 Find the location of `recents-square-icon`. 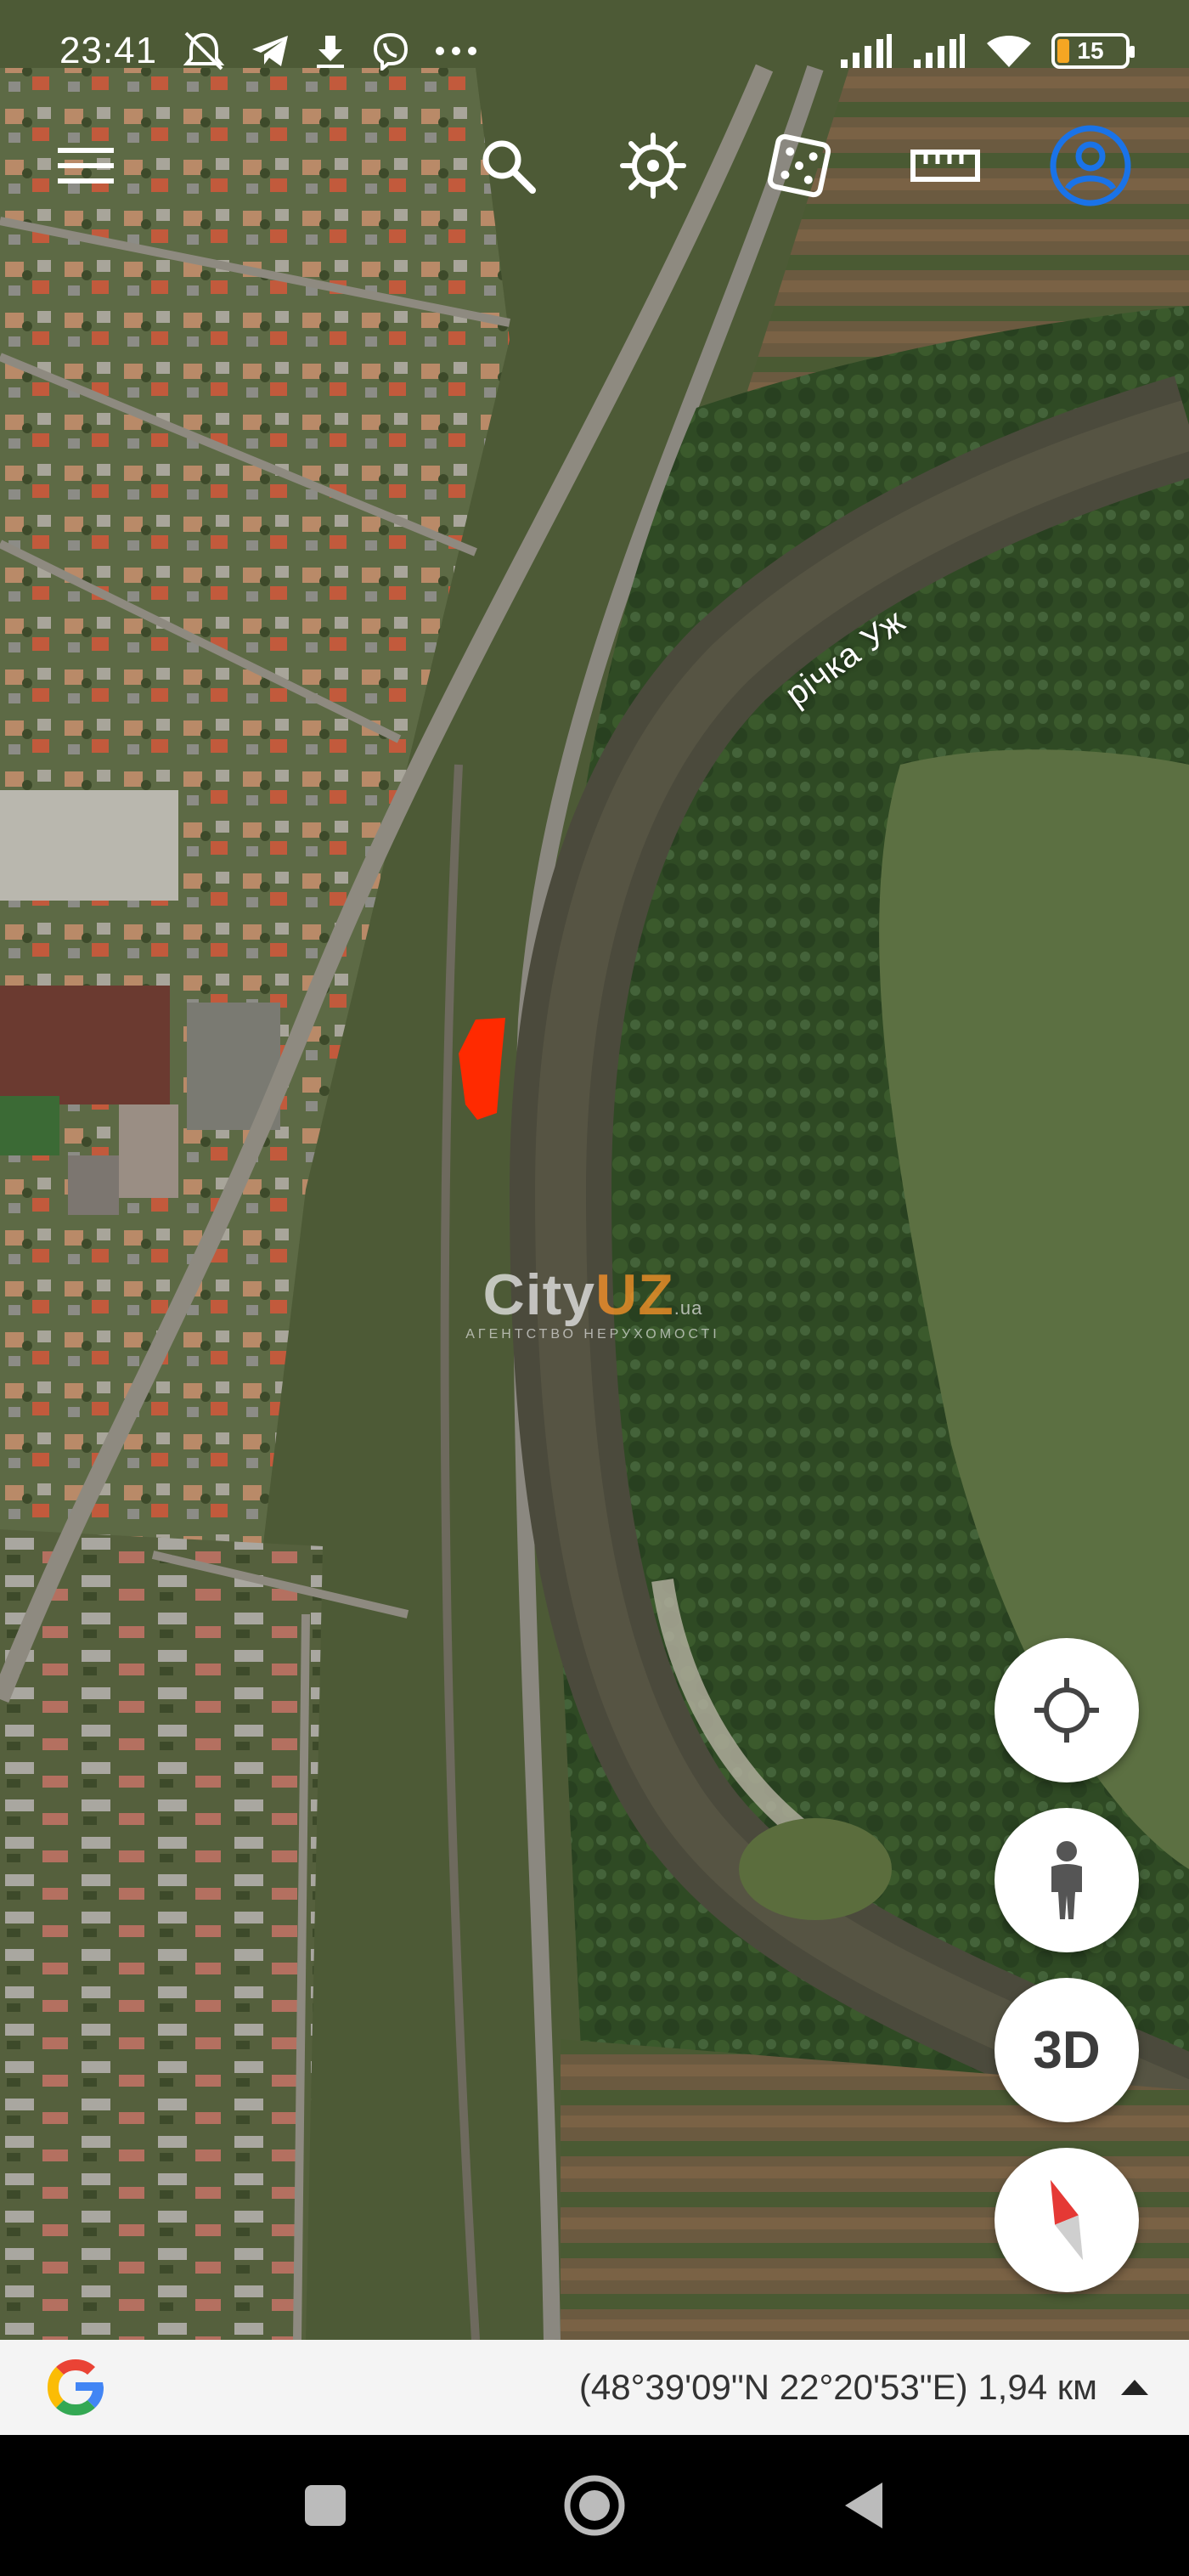

recents-square-icon is located at coordinates (326, 2505).